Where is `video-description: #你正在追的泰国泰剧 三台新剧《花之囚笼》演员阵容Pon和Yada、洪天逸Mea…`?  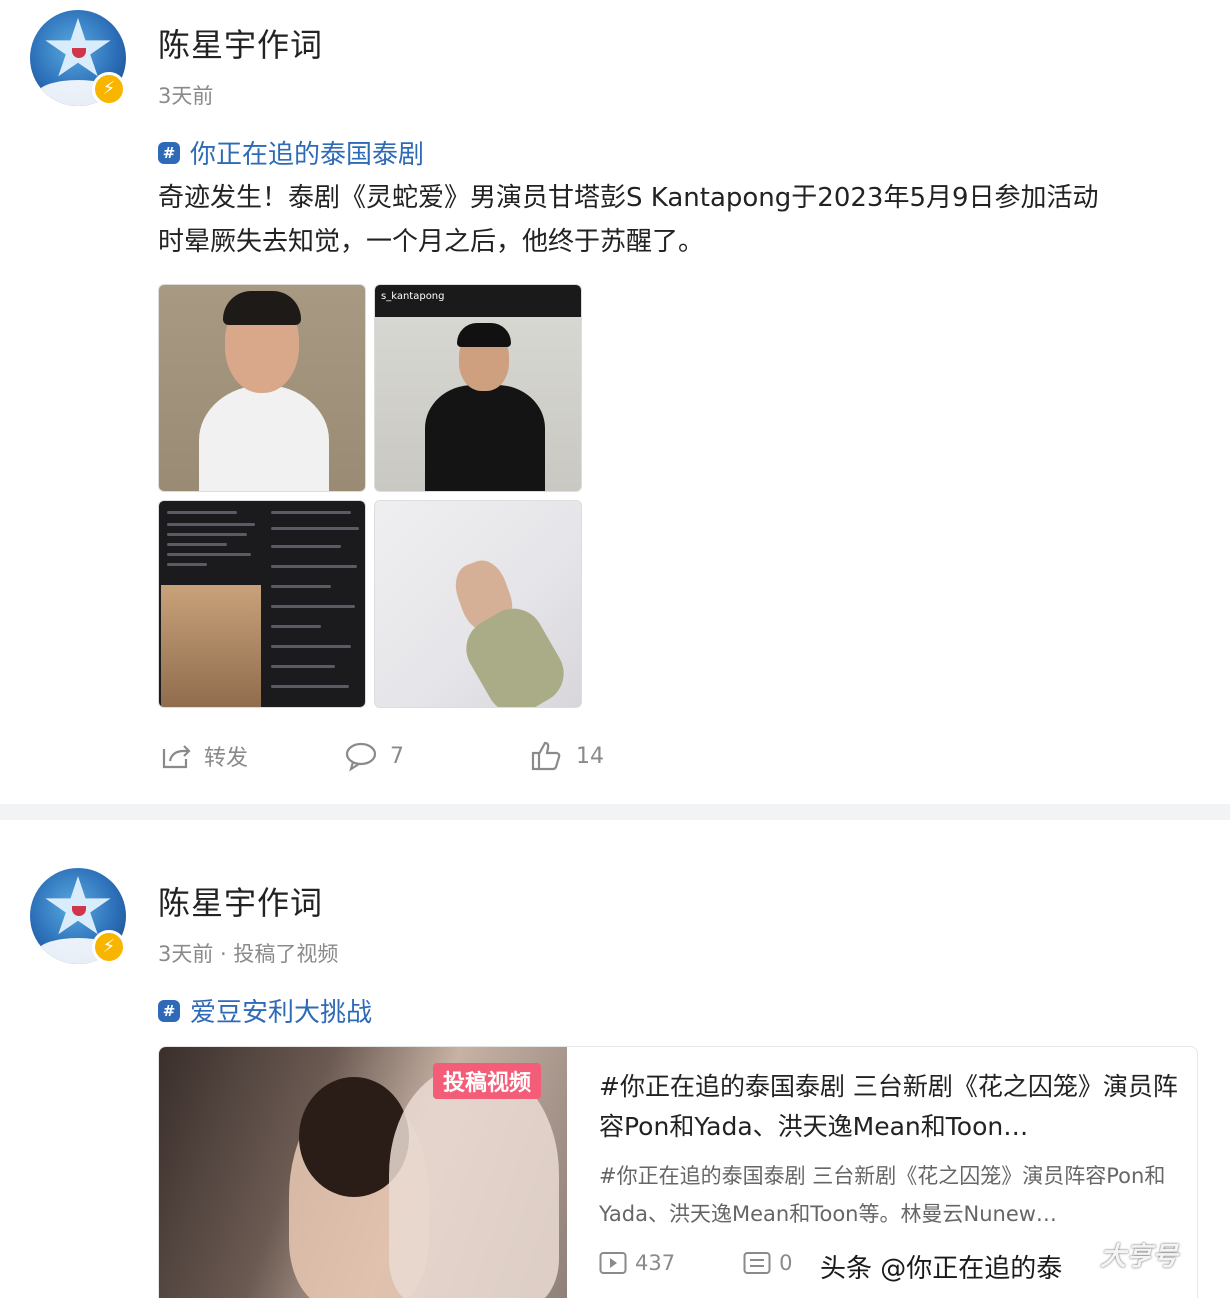 video-description: #你正在追的泰国泰剧 三台新剧《花之囚笼》演员阵容Pon和Yada、洪天逸Mea… is located at coordinates (882, 1195).